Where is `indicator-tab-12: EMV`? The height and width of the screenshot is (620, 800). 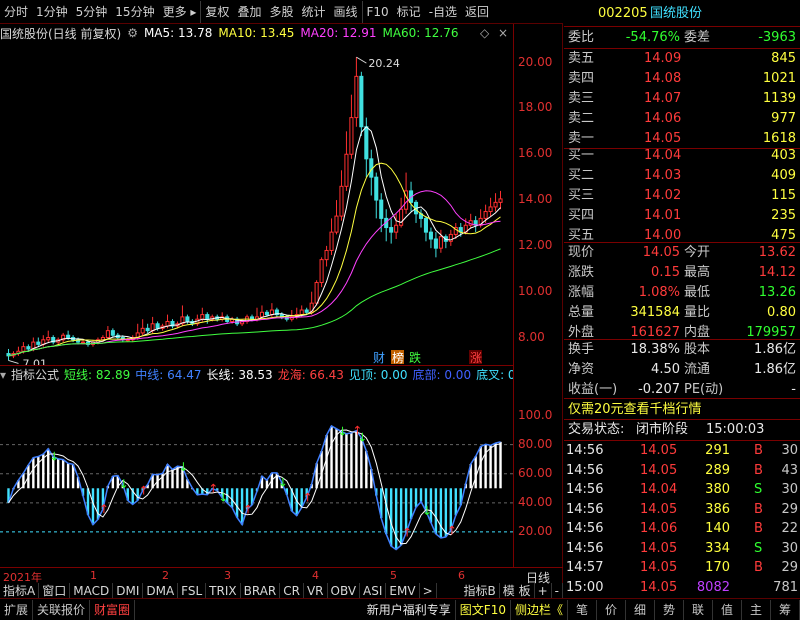
indicator-tab-12: EMV is located at coordinates (403, 591).